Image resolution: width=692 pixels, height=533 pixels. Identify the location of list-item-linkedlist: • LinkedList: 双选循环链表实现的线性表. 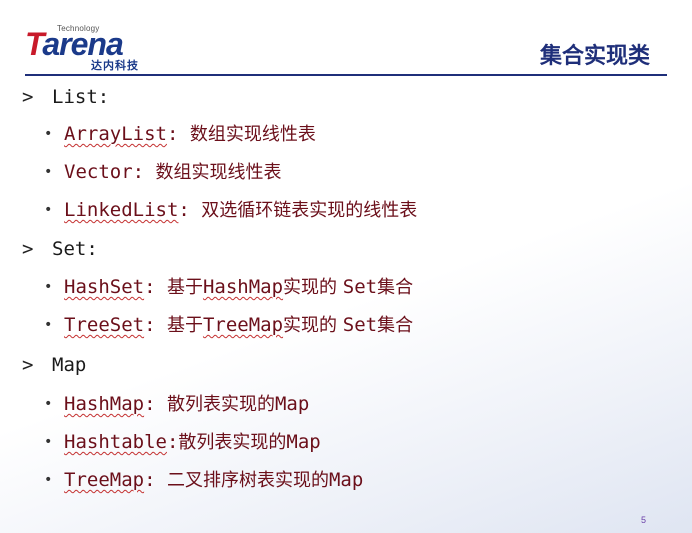
(231, 210).